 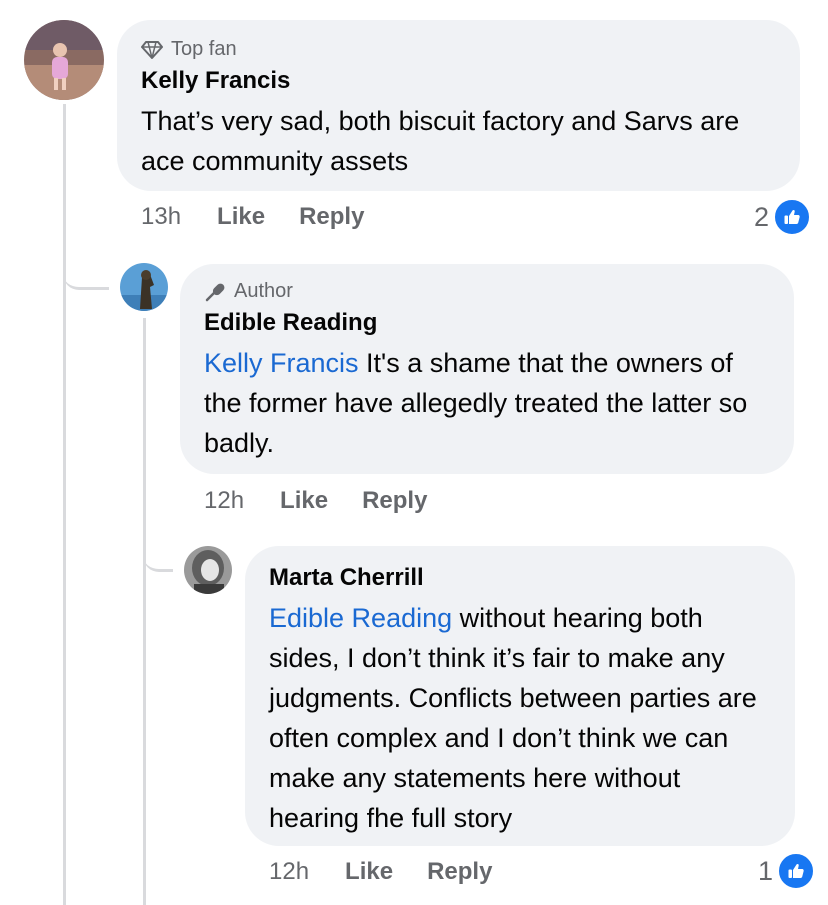 I want to click on mention-link: Edible Reading, so click(x=360, y=618).